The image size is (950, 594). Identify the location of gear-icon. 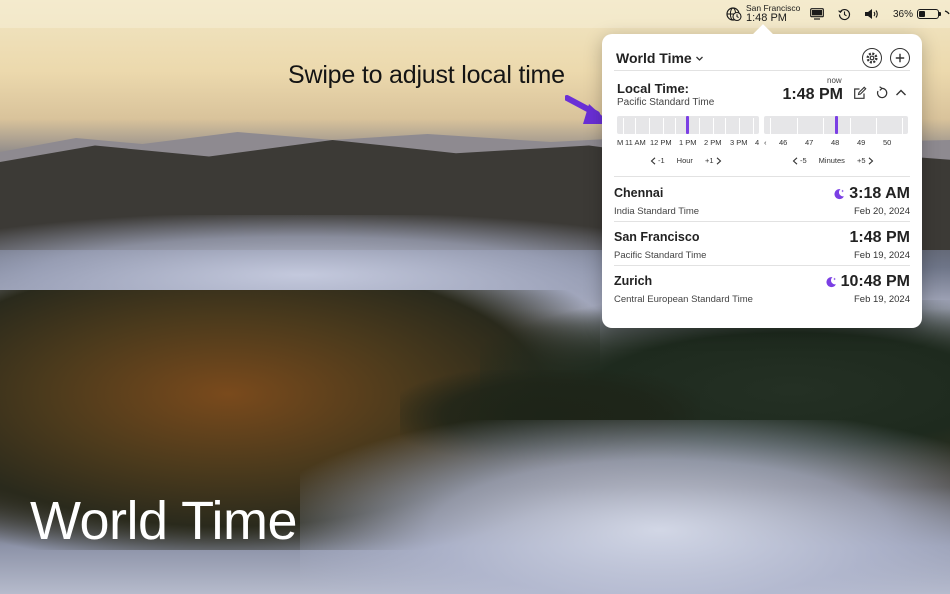
(872, 58).